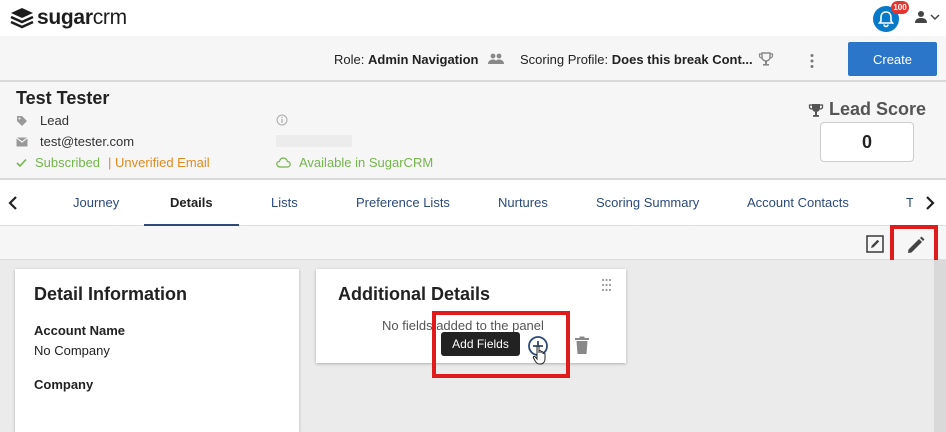  I want to click on notification-count-badge: 100, so click(900, 7).